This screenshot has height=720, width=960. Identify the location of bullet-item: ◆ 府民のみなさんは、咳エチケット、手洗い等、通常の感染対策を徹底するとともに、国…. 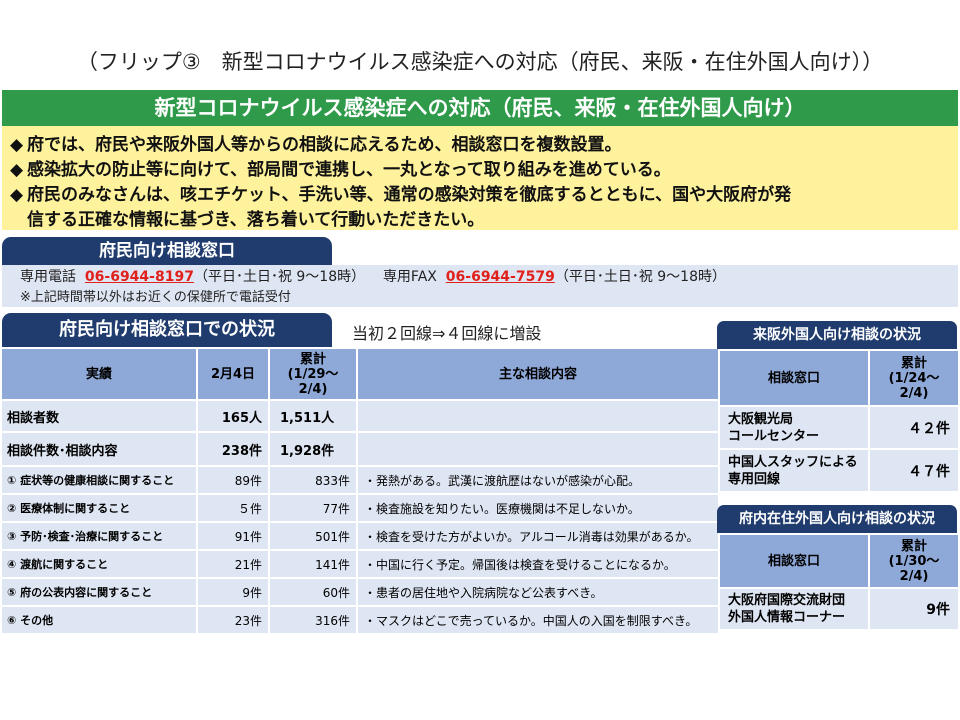
(401, 195).